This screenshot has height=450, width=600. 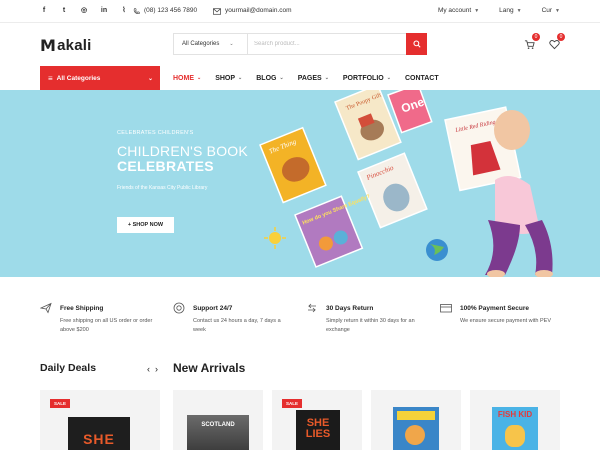 What do you see at coordinates (179, 308) in the screenshot?
I see `support-icon` at bounding box center [179, 308].